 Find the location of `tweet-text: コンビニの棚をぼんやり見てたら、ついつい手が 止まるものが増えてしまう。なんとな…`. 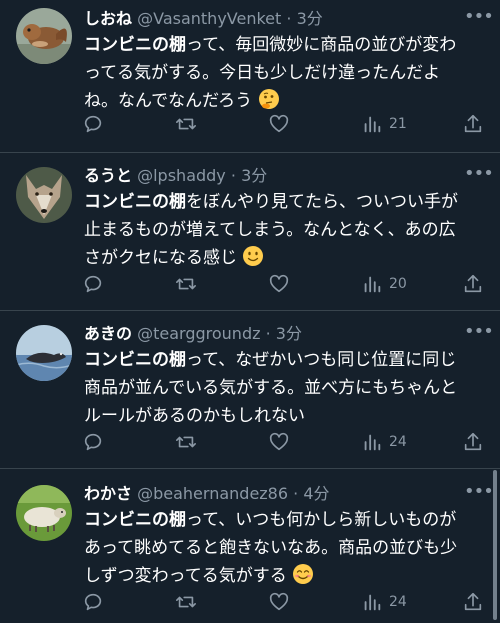

tweet-text: コンビニの棚をぼんやり見てたら、ついつい手が 止まるものが増えてしまう。なんとな… is located at coordinates (284, 230).